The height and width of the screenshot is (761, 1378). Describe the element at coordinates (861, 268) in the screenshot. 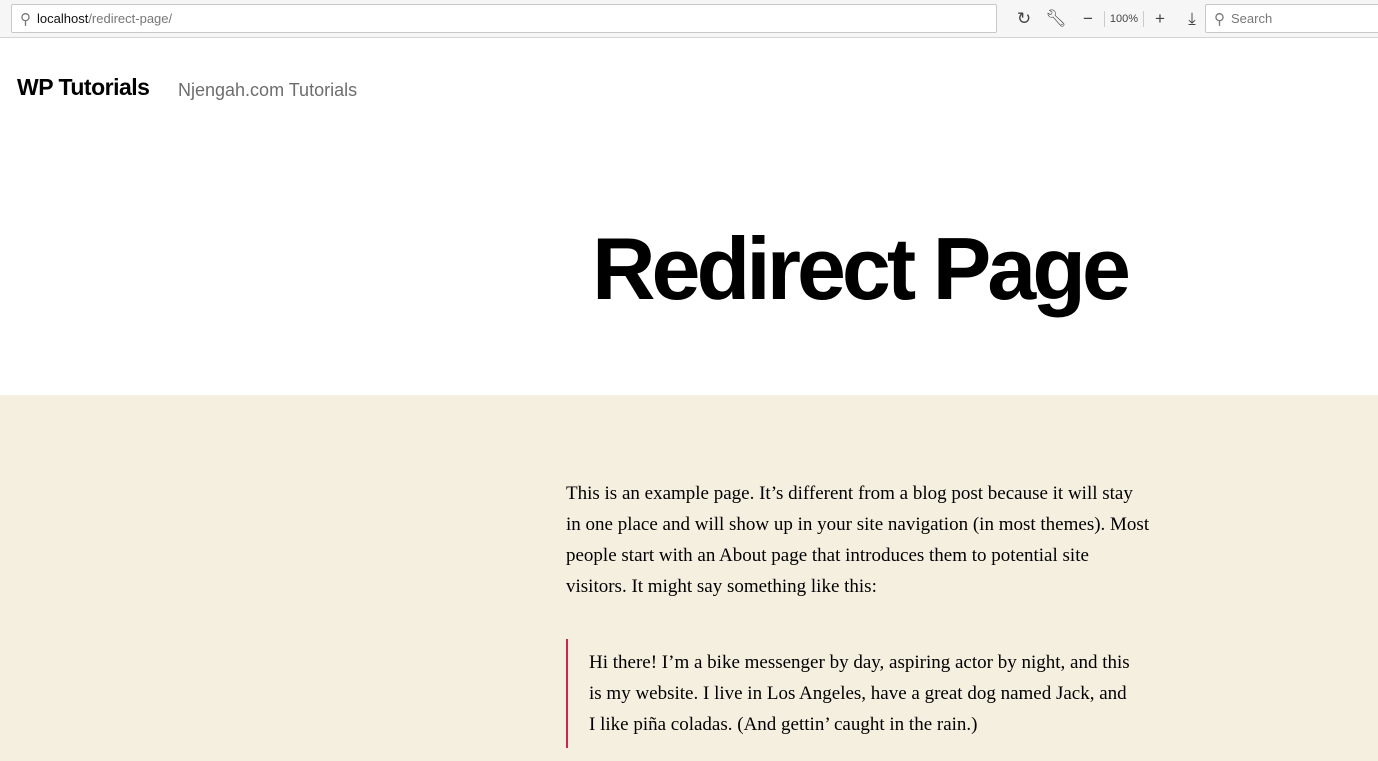

I see `page-title: Redirect Page` at that location.